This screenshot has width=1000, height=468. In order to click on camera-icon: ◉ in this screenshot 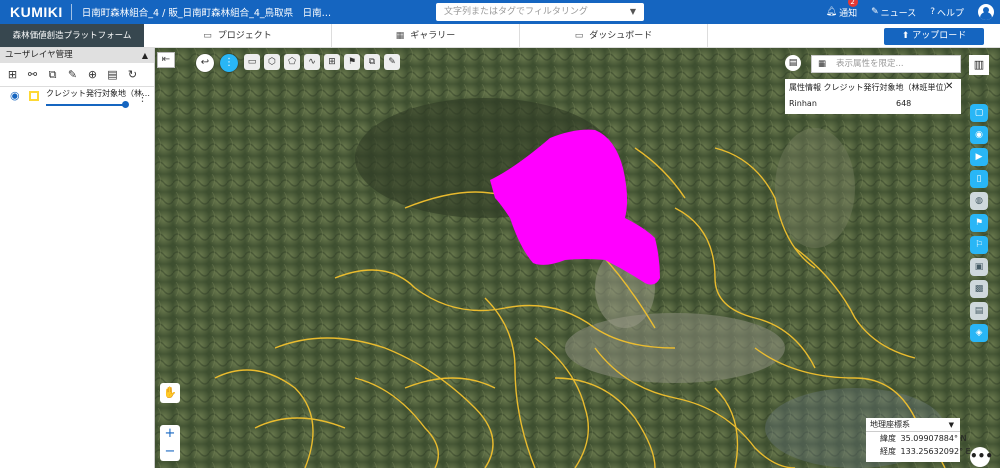, I will do `click(979, 135)`.